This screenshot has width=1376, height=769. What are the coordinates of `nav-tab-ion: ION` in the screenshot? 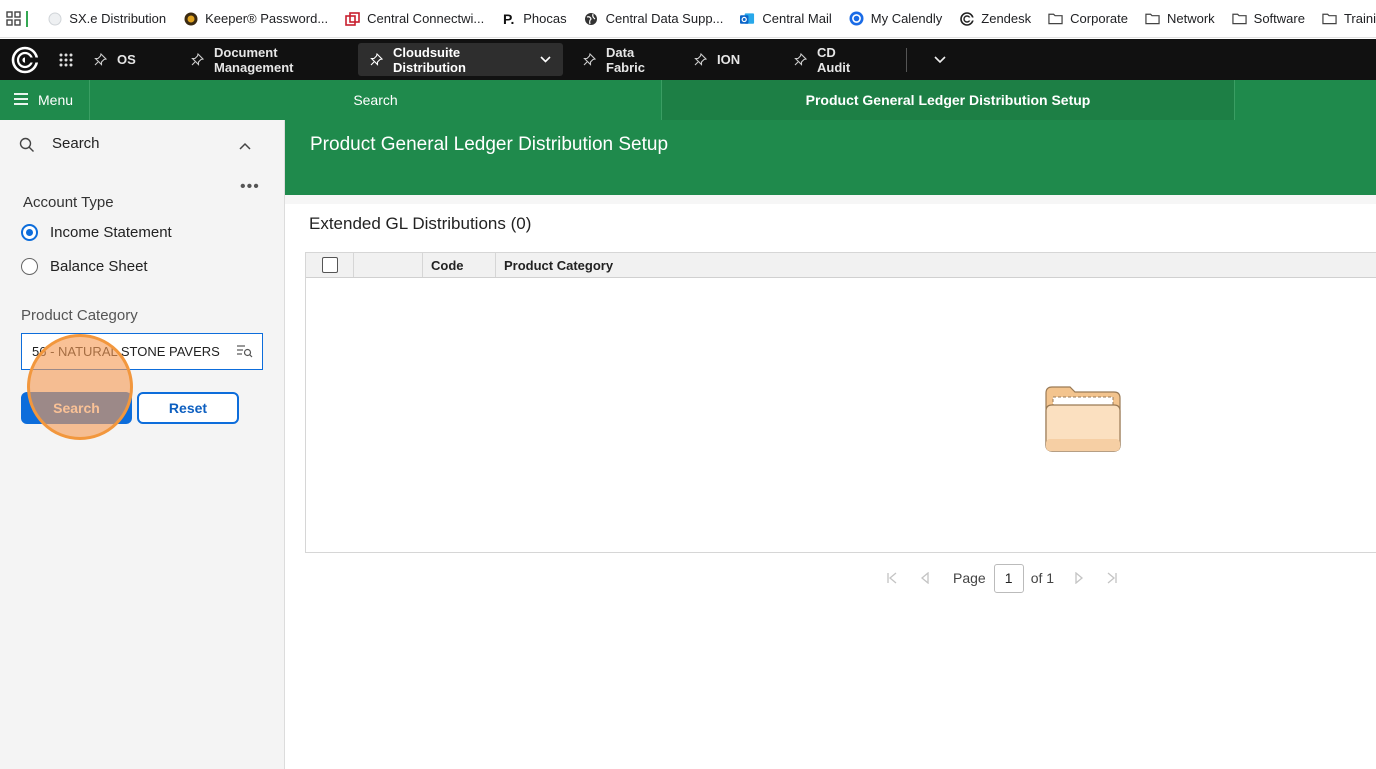 It's located at (732, 59).